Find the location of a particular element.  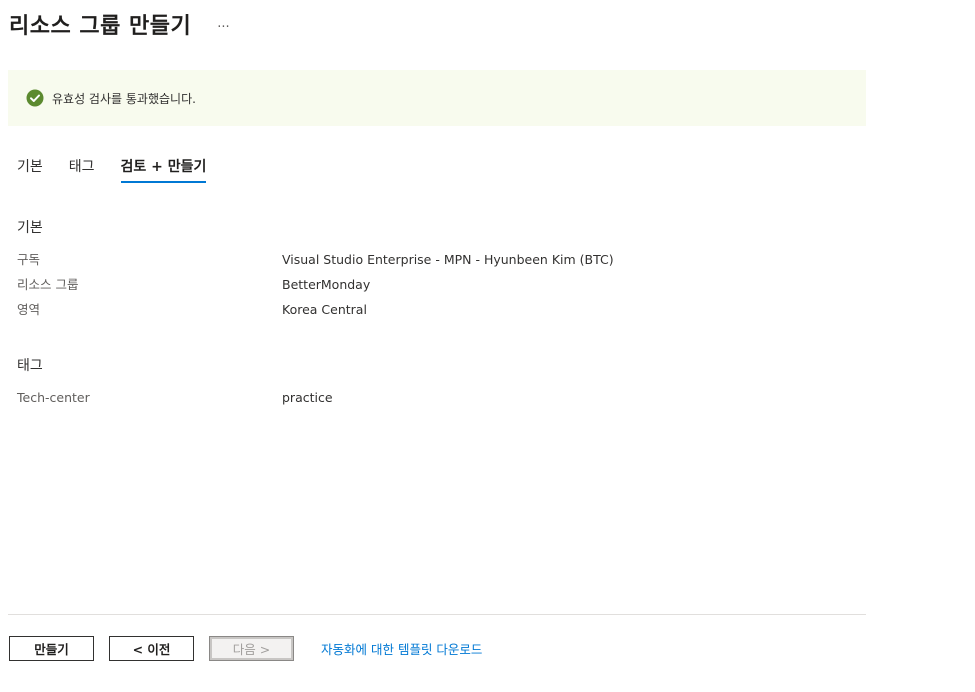

summary-row-tag: Tech-center practice is located at coordinates (437, 398).